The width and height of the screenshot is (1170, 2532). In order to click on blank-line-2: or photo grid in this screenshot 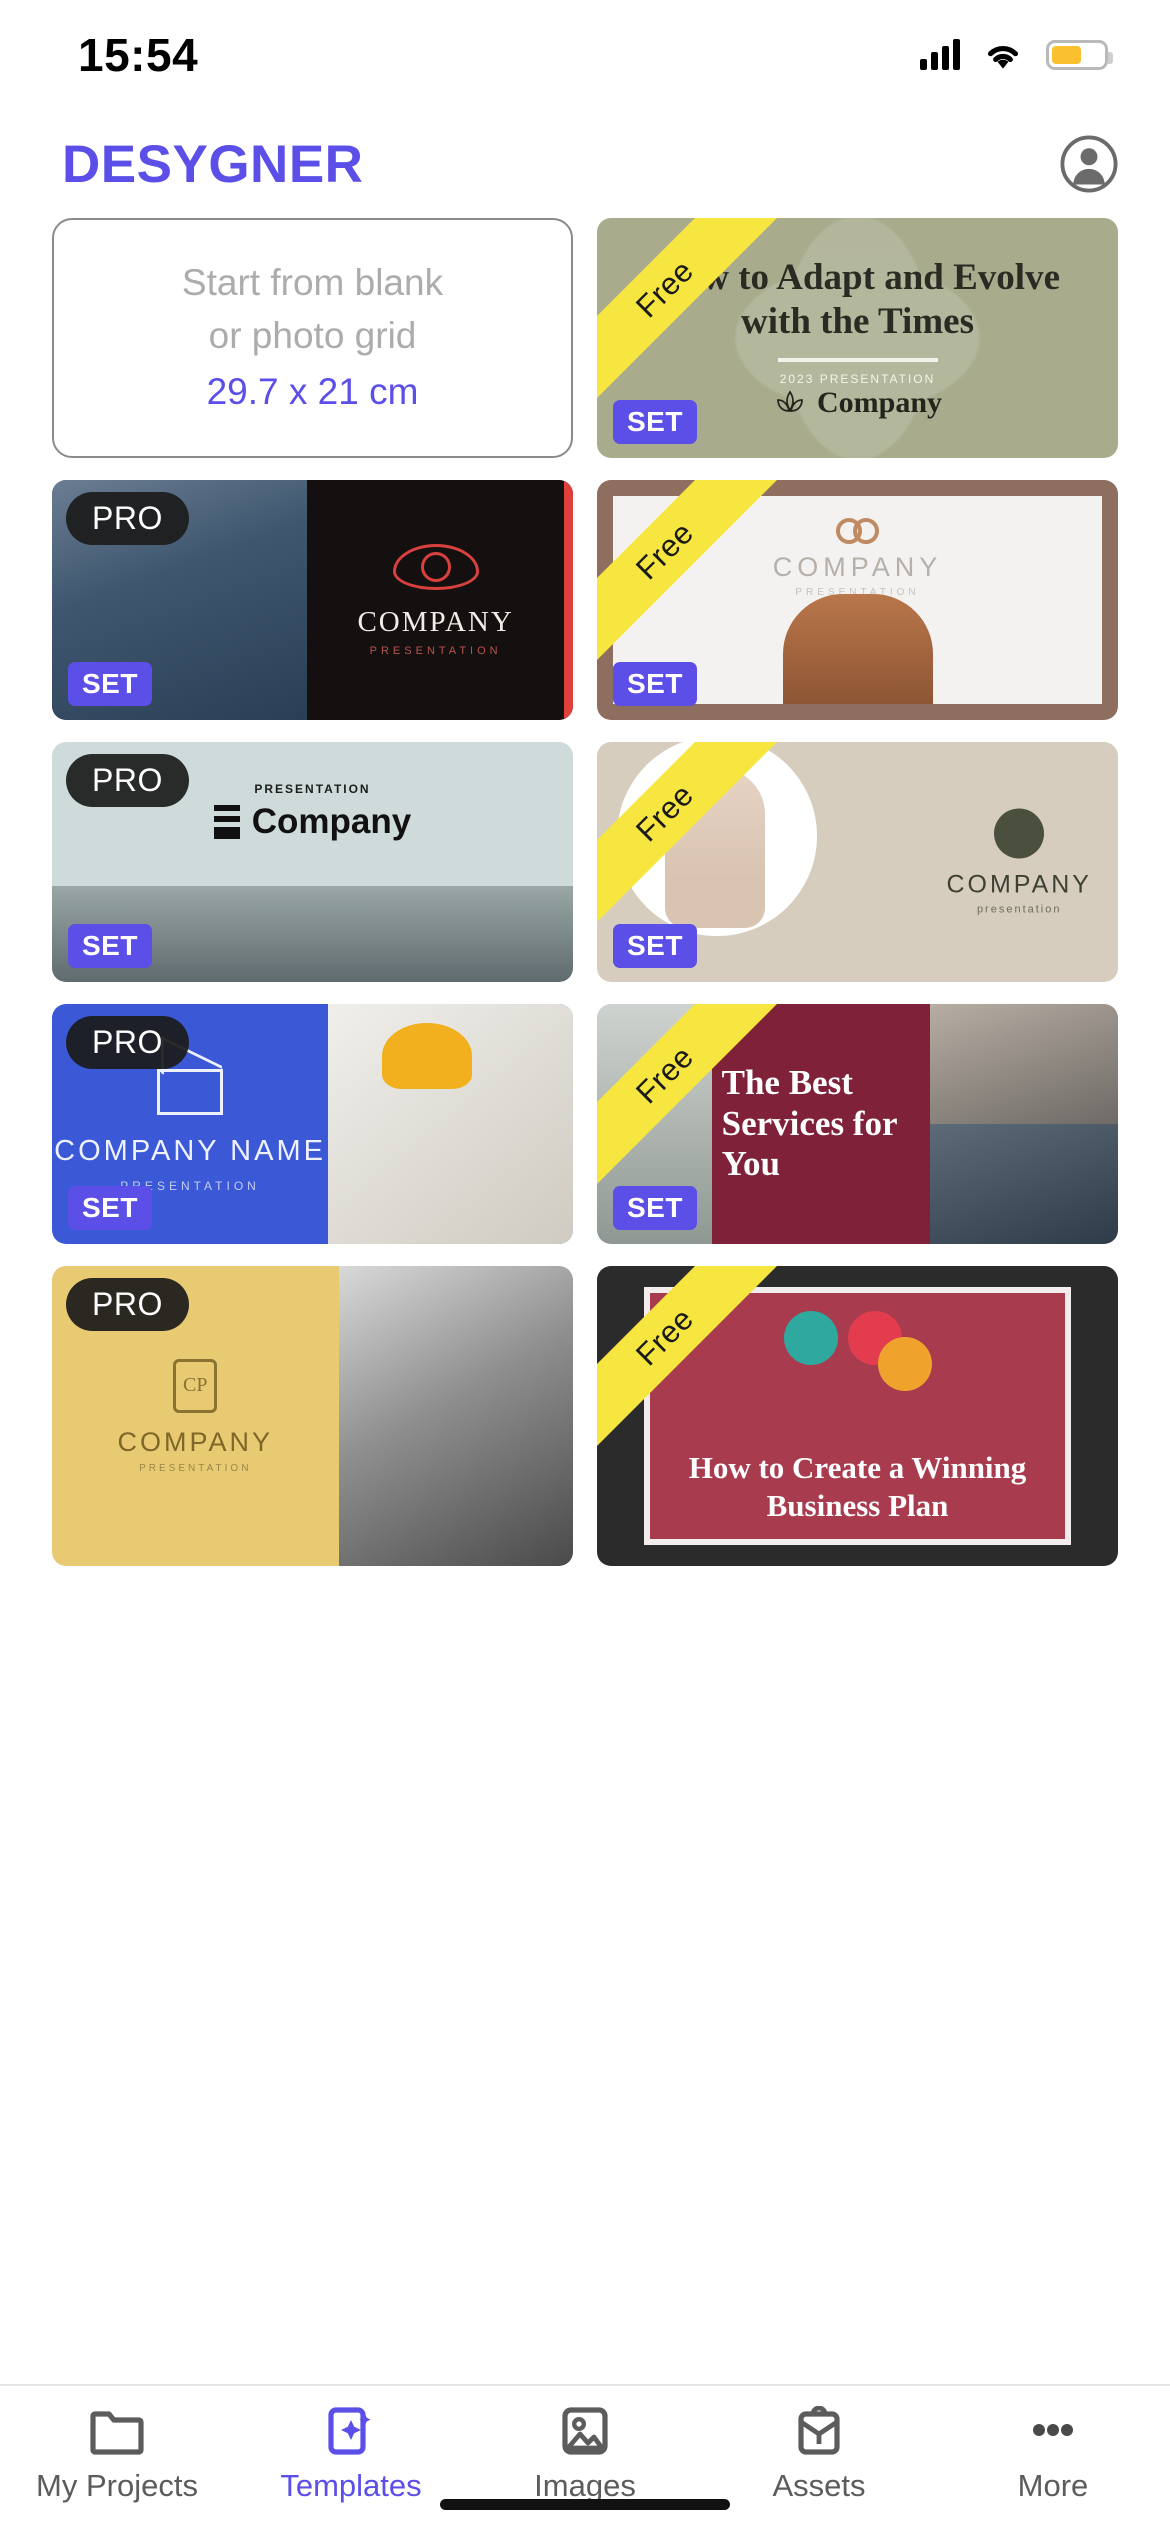, I will do `click(312, 335)`.